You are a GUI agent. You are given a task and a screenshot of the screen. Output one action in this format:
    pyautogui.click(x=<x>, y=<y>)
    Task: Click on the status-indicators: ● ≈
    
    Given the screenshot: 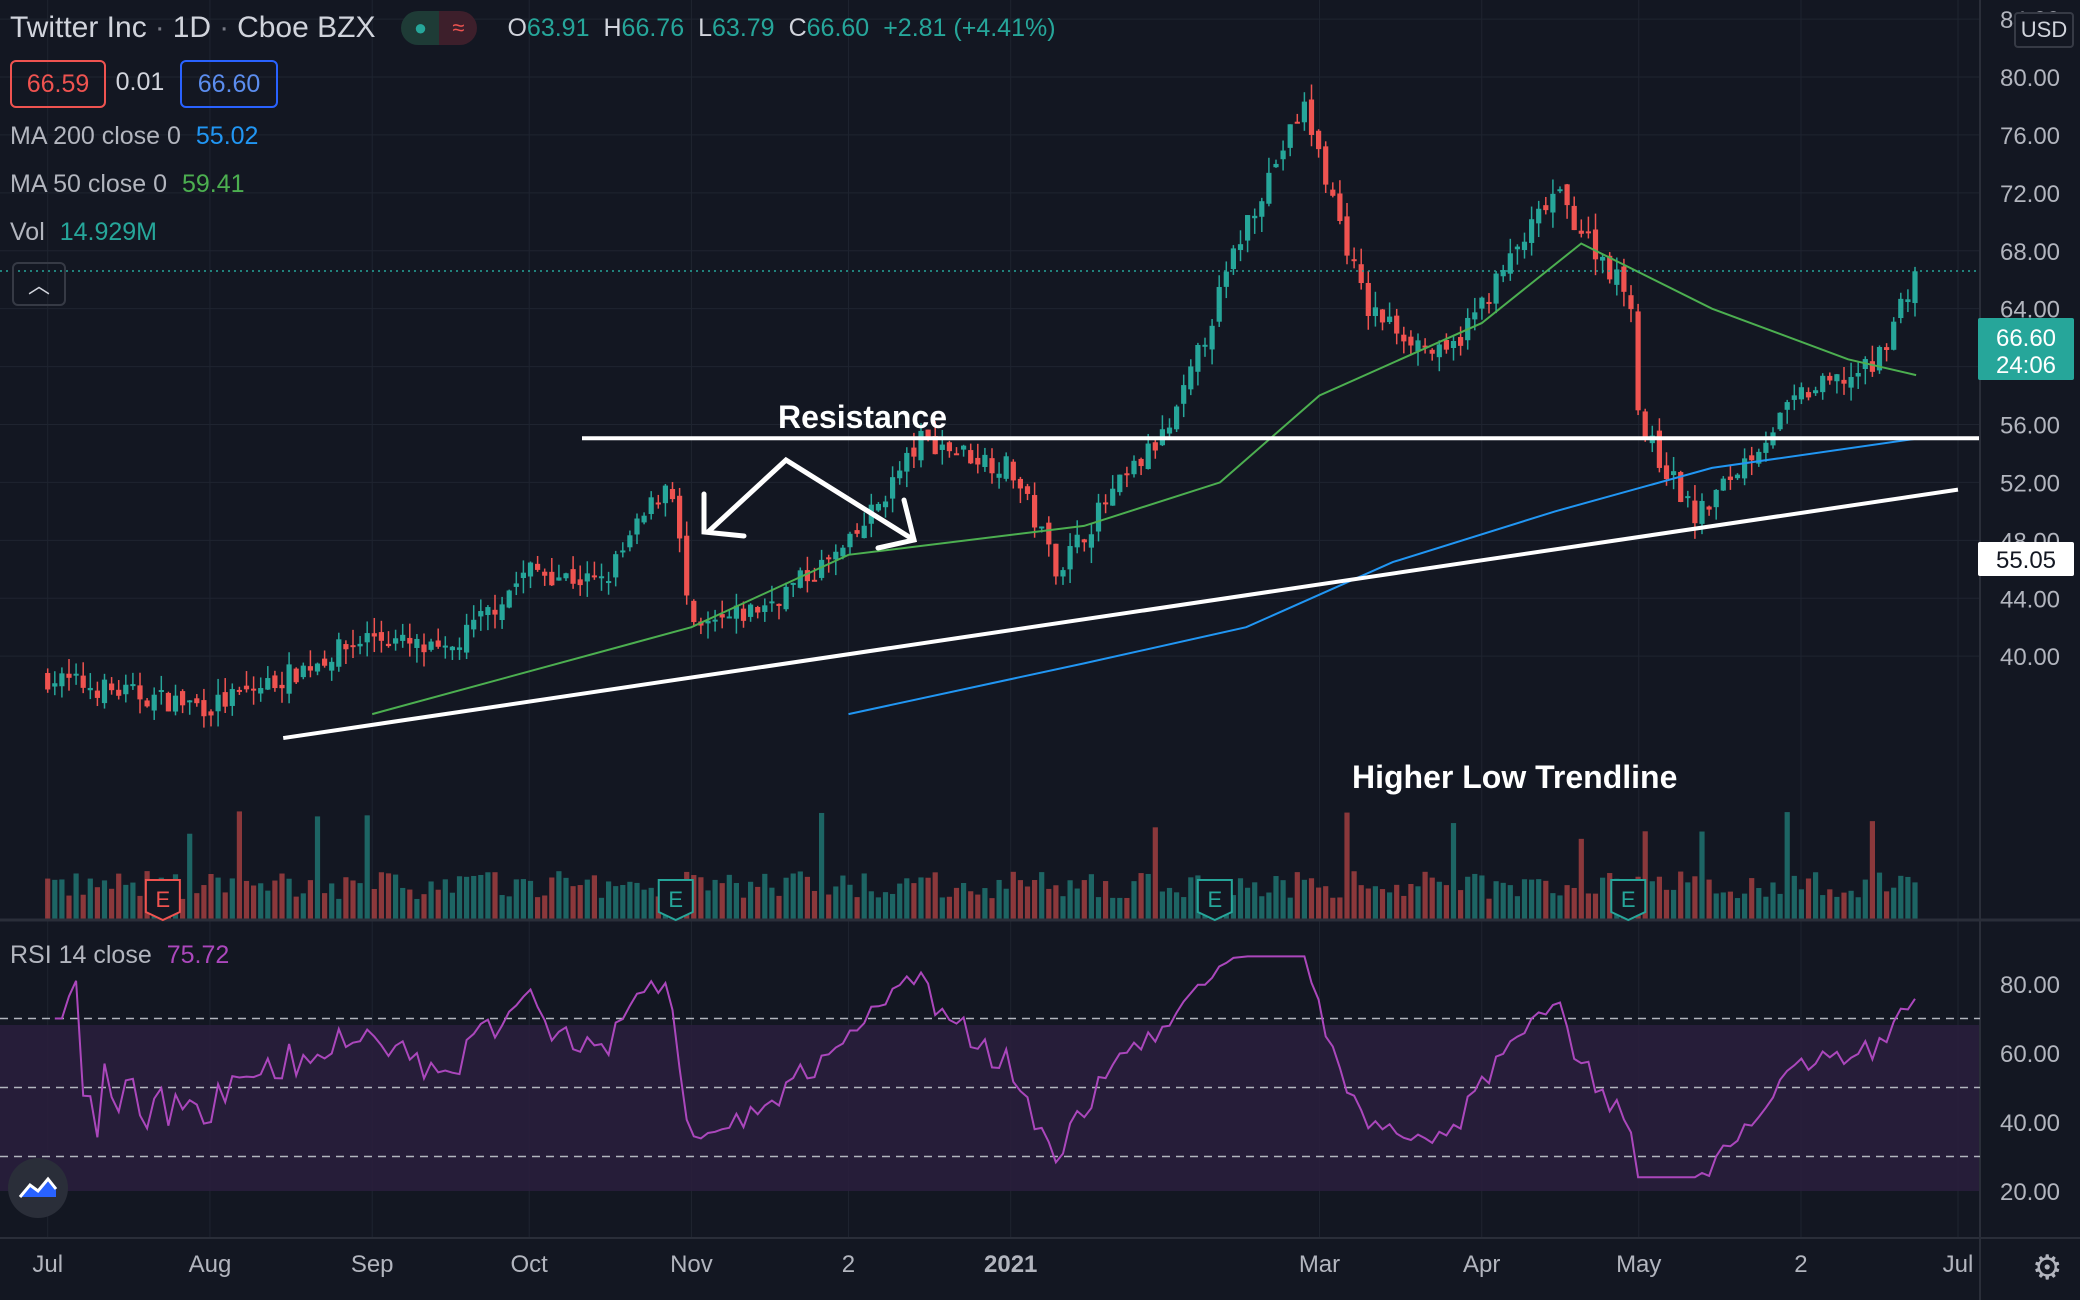 What is the action you would take?
    pyautogui.click(x=439, y=28)
    